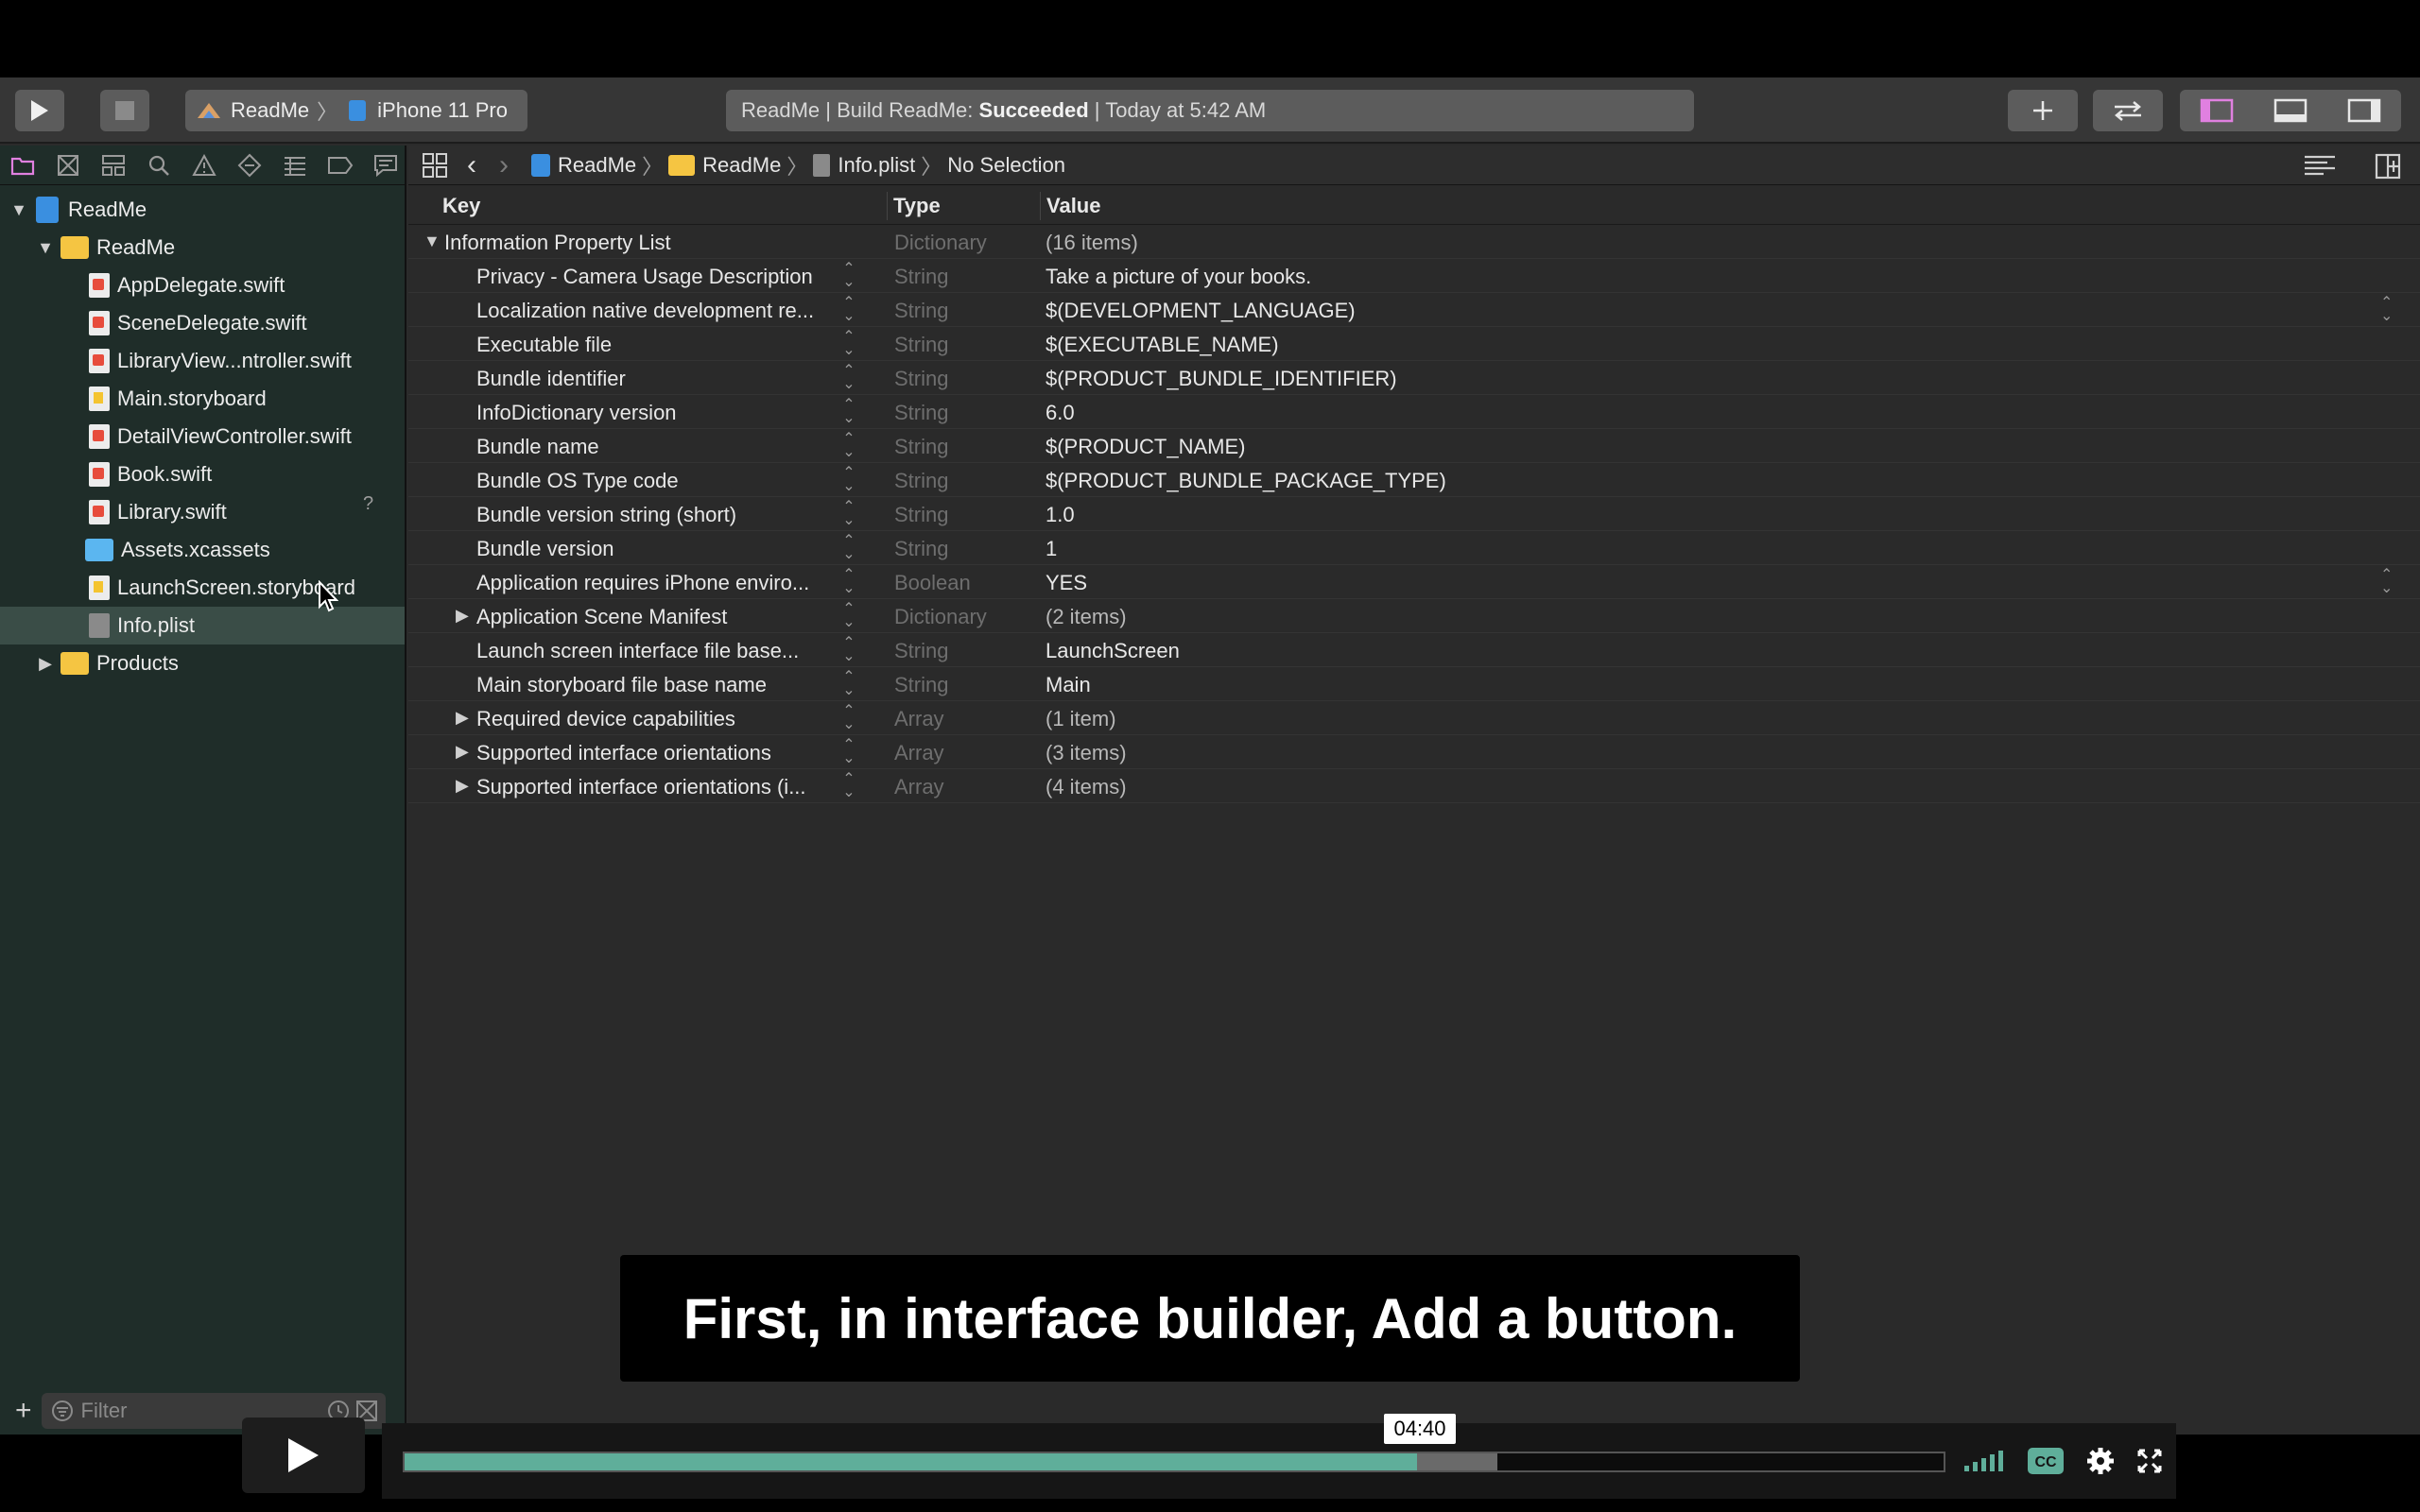  Describe the element at coordinates (1162, 345) in the screenshot. I see `plist-value: $(EXECUTABLE_NAME)` at that location.